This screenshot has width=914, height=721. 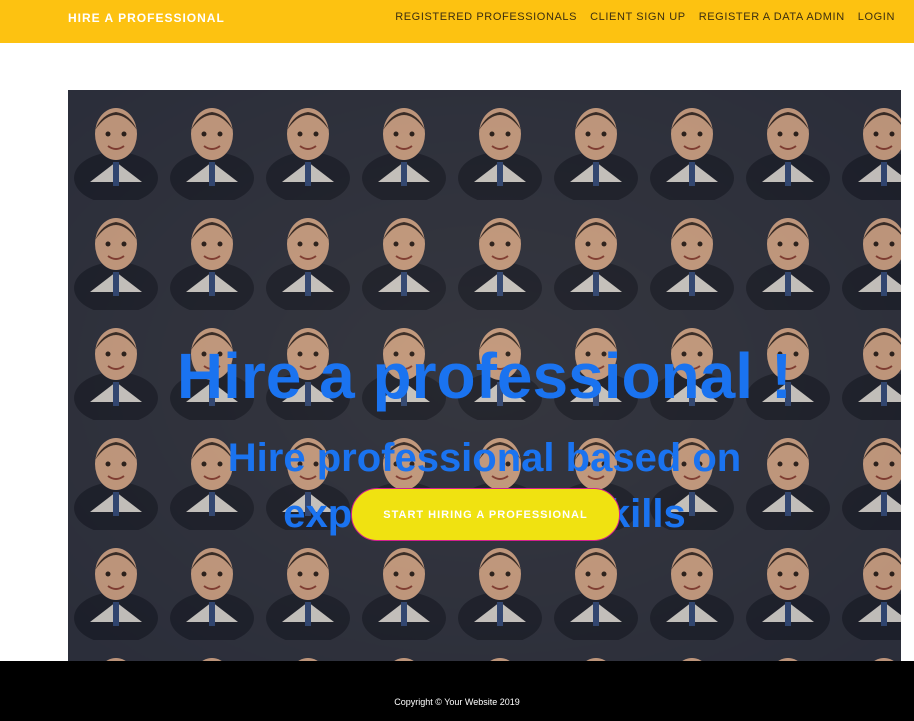 I want to click on footer: Copyright © Your Website 2019, so click(x=457, y=691).